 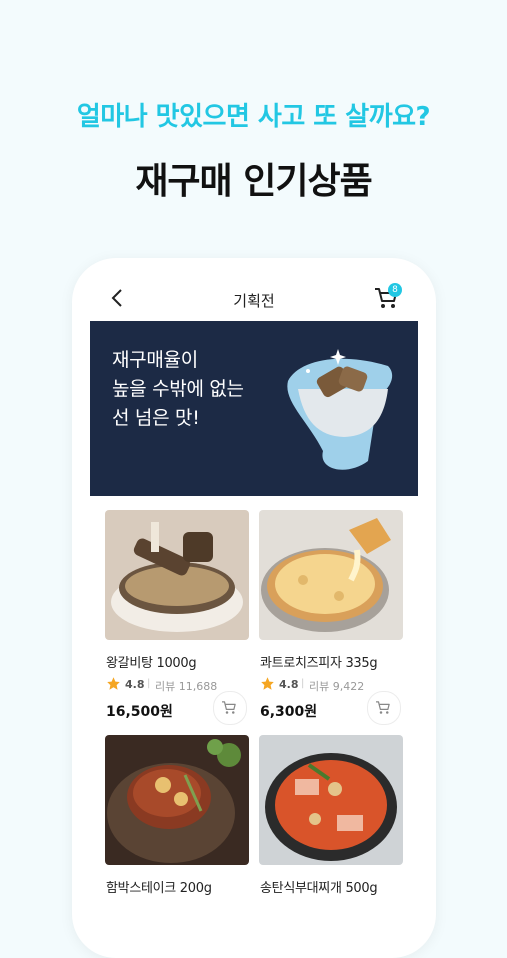 I want to click on product-card: 콰트로치즈피자 335g 4.8 | 리뷰 9,422 6,300원, so click(x=331, y=617).